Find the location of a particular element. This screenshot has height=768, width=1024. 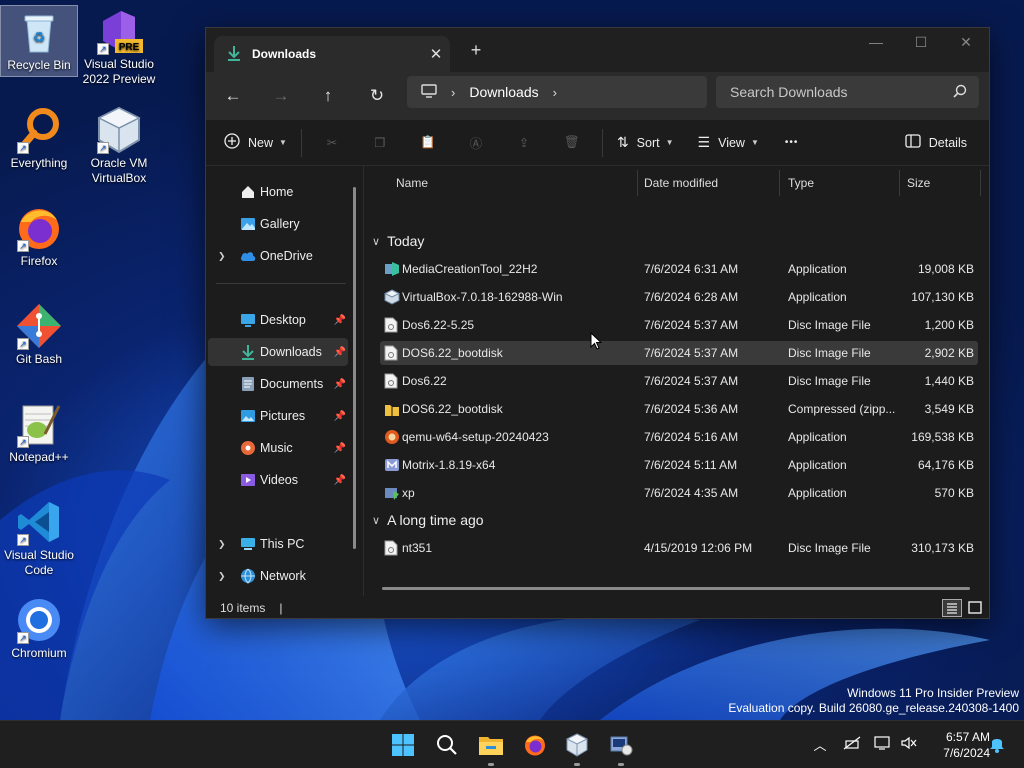

view-button: ☰ View ▼ is located at coordinates (728, 143).